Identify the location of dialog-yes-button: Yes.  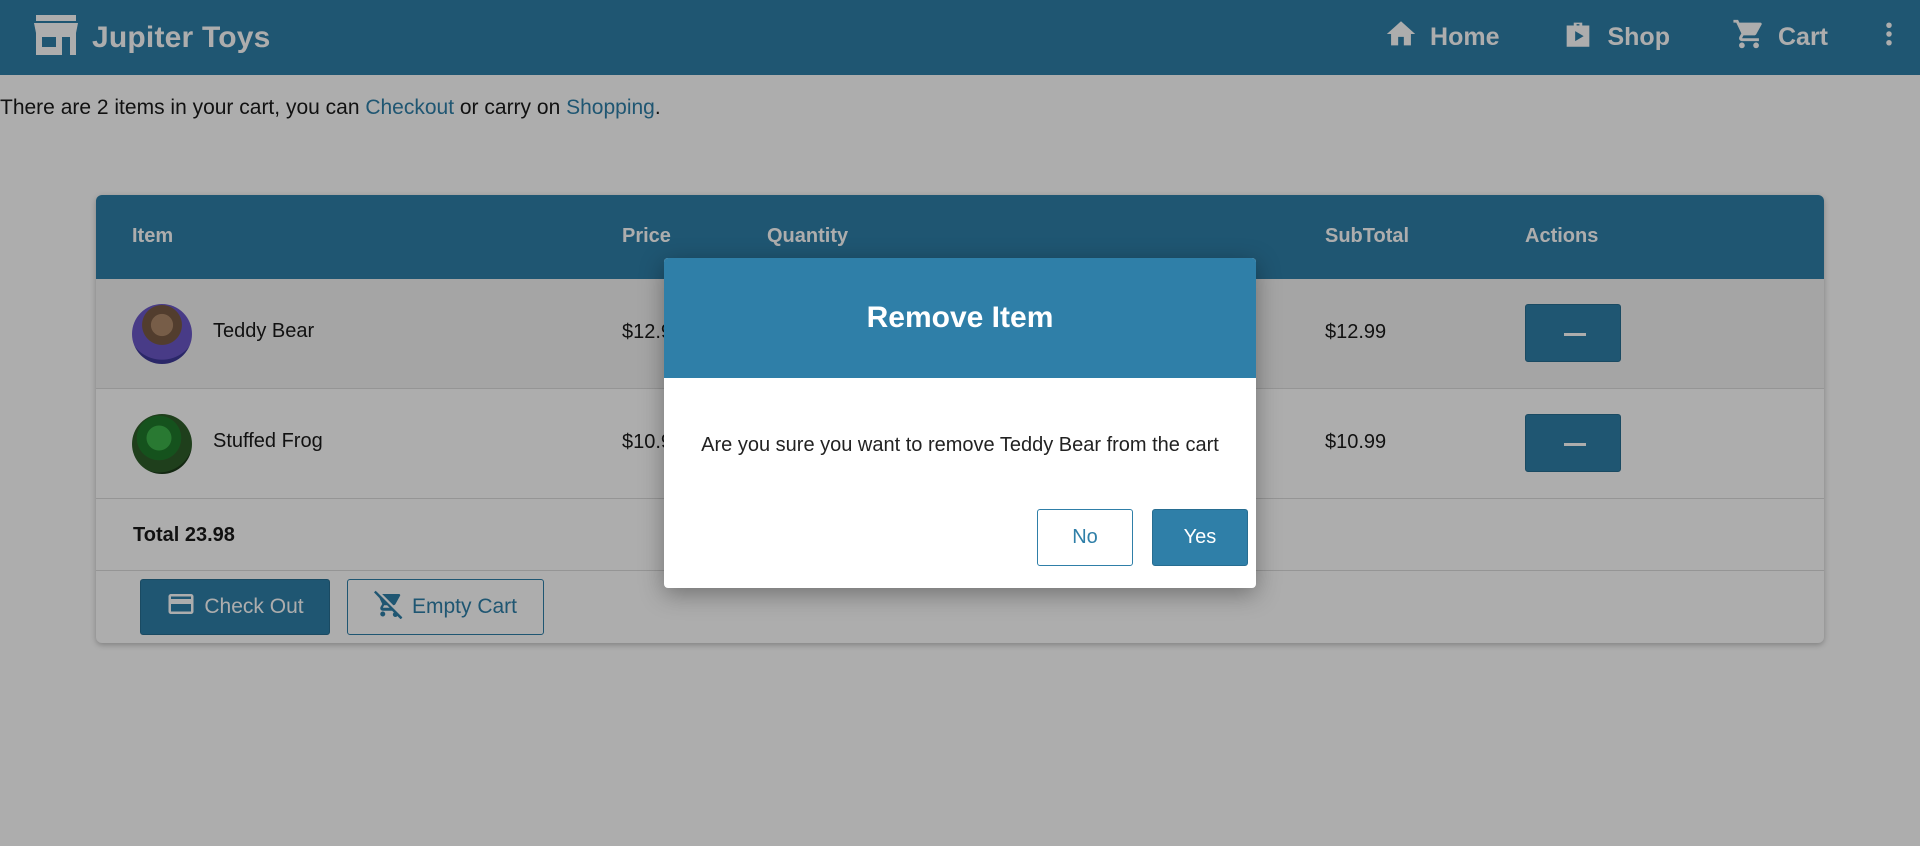
(1200, 537).